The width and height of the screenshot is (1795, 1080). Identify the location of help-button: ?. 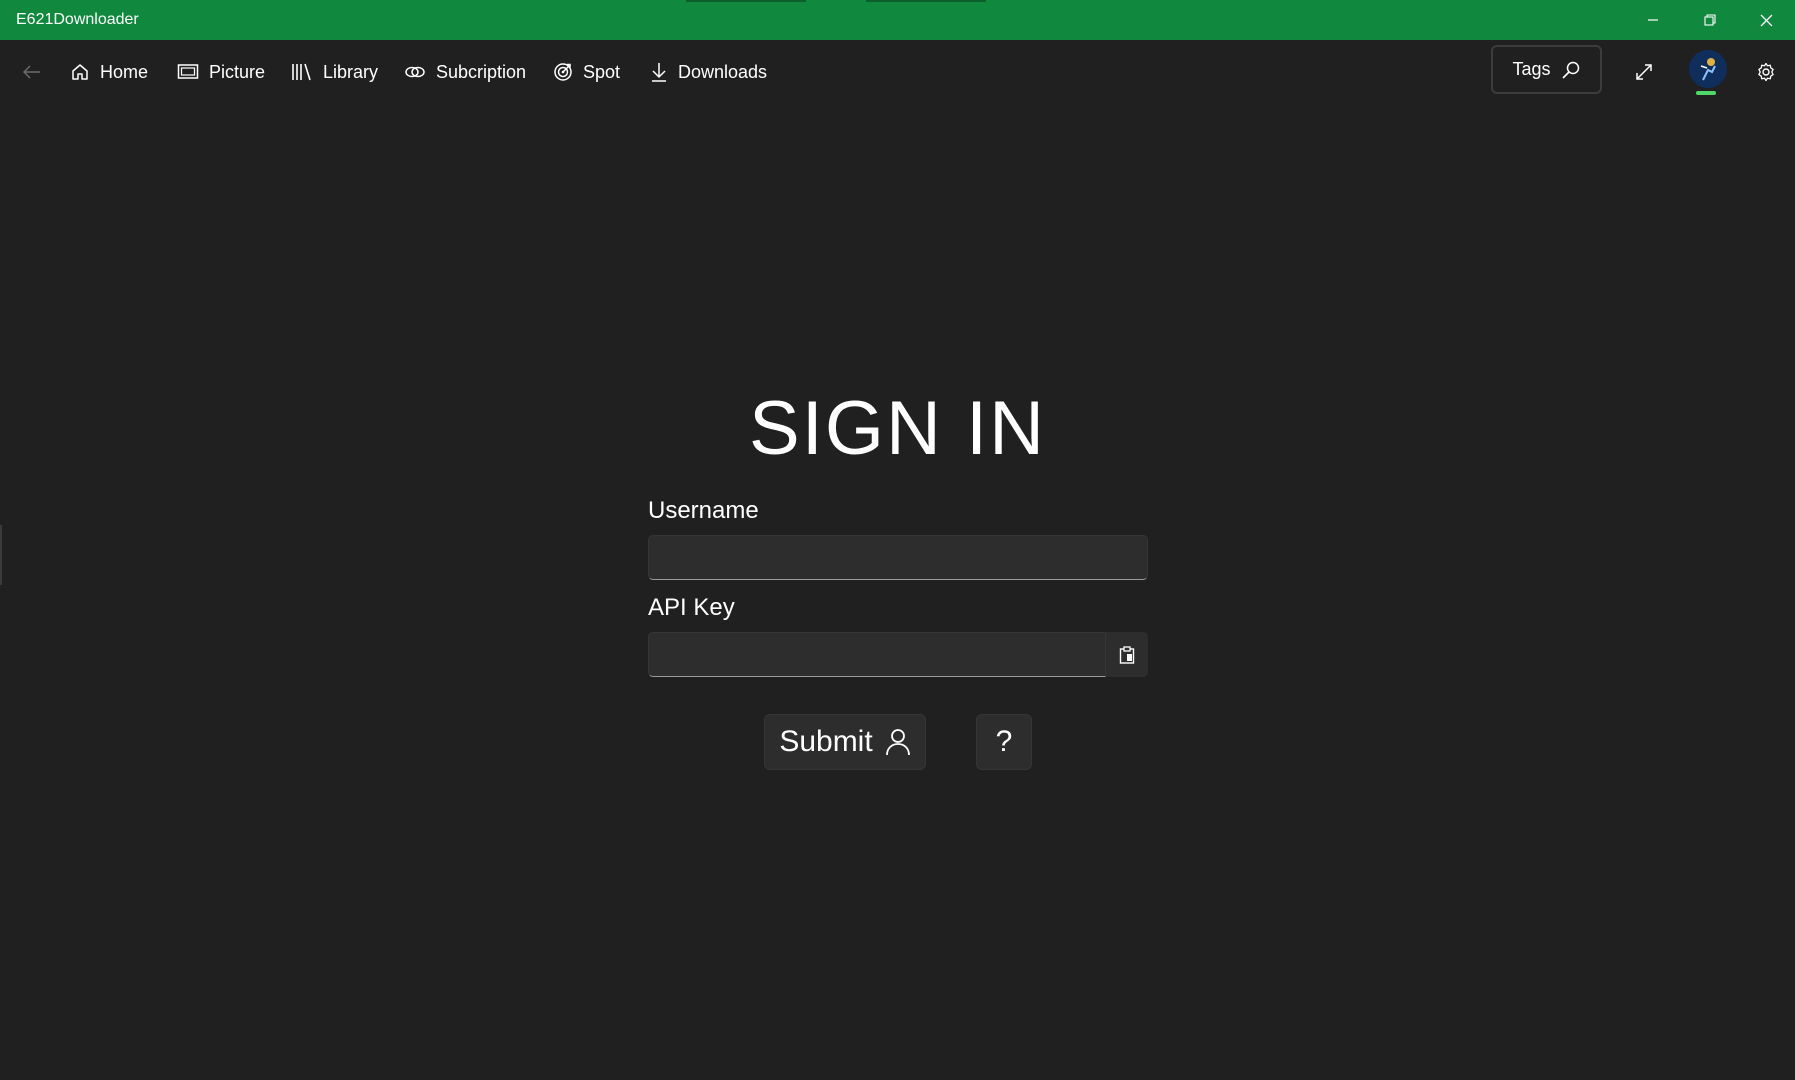
(1004, 742).